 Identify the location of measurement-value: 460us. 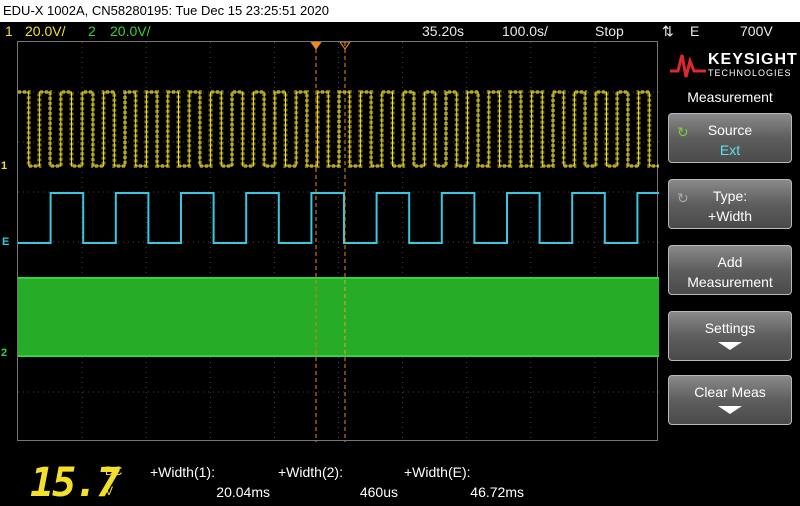
(378, 492).